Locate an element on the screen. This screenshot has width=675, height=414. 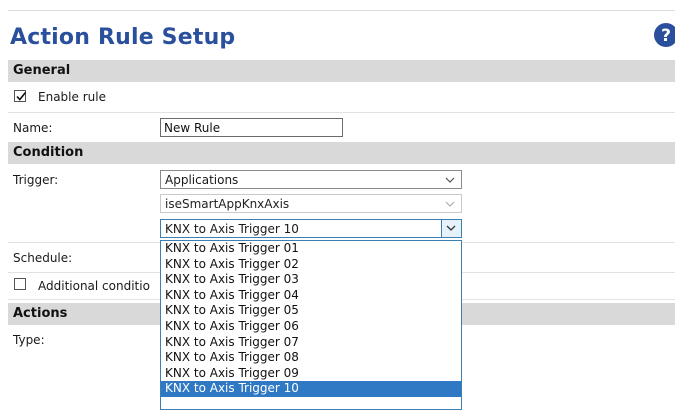
row-divider is located at coordinates (341, 112).